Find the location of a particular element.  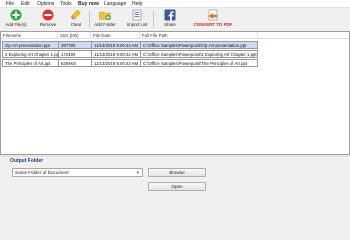

remove-button: Remove is located at coordinates (48, 18).